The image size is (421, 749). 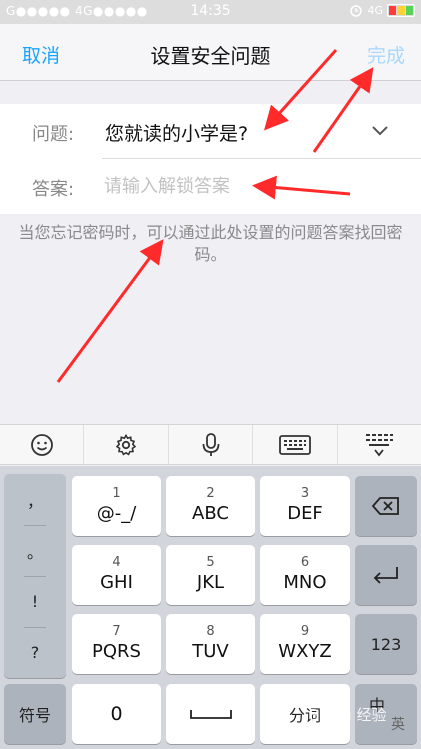 I want to click on symbol-column: ， 。 ! ?, so click(x=35, y=576).